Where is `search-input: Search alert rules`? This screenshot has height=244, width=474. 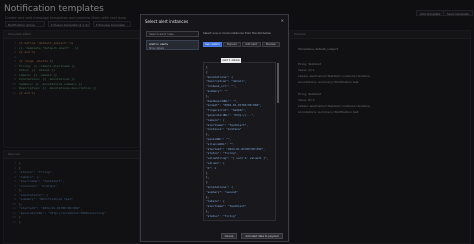 search-input: Search alert rules is located at coordinates (172, 34).